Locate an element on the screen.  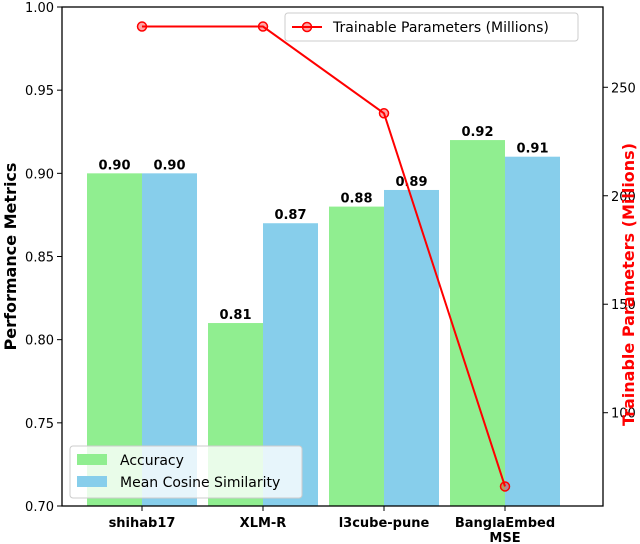
y-axis-left: 0.70 0.75 0.80 0.85 0.90 0.95 1.00 is located at coordinates (43, 258).